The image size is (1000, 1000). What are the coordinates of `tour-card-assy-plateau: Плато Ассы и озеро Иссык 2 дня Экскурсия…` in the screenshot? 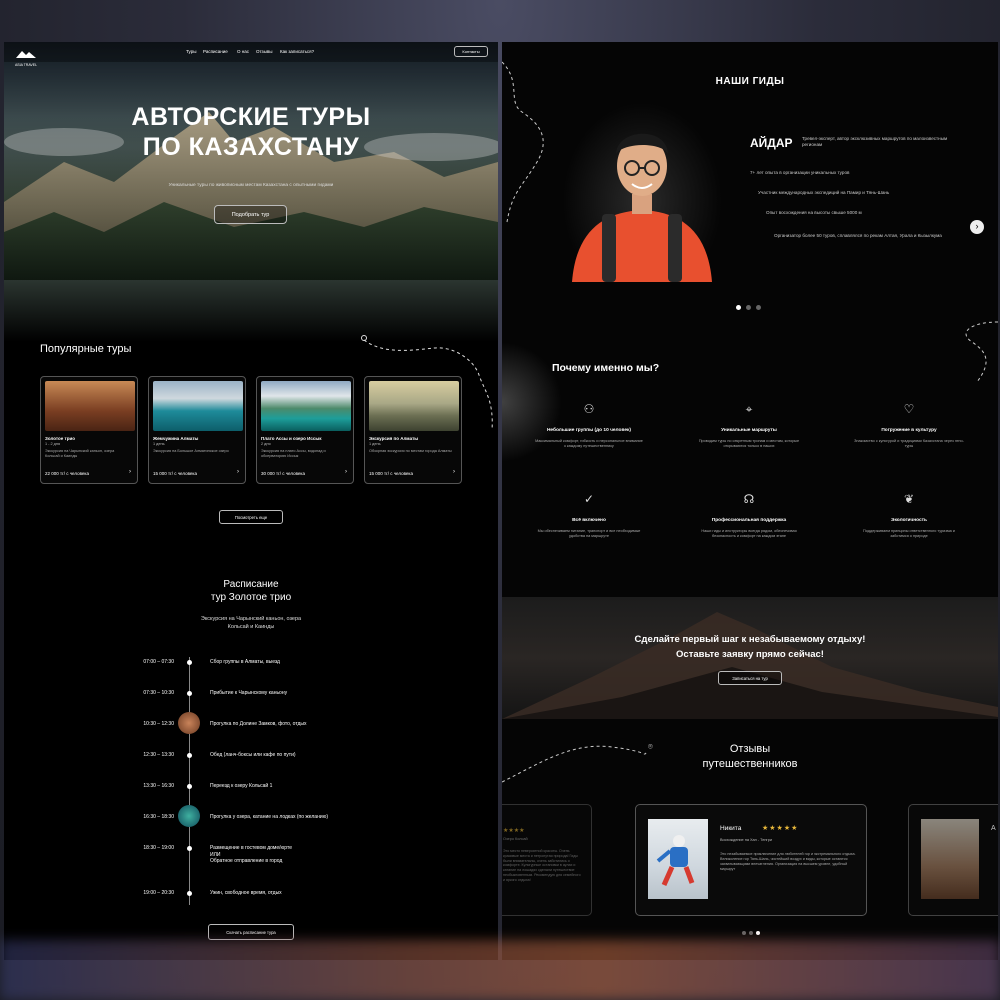 It's located at (305, 430).